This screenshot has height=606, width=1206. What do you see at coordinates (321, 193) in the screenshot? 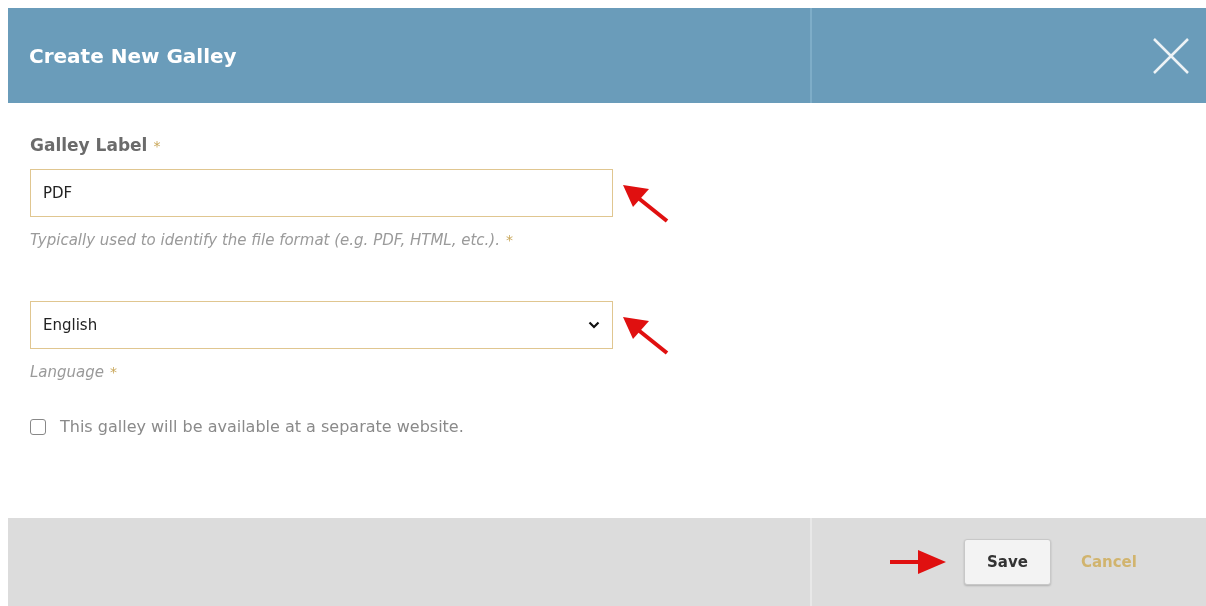
I see `text-input-field: PDF` at bounding box center [321, 193].